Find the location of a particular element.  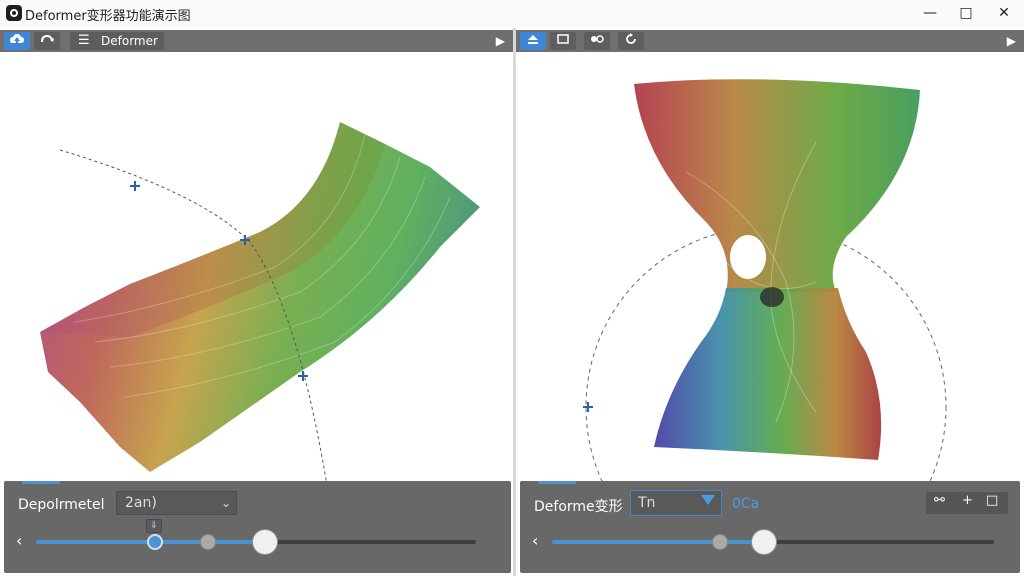

mode-dropdown-value: Tn is located at coordinates (647, 503).